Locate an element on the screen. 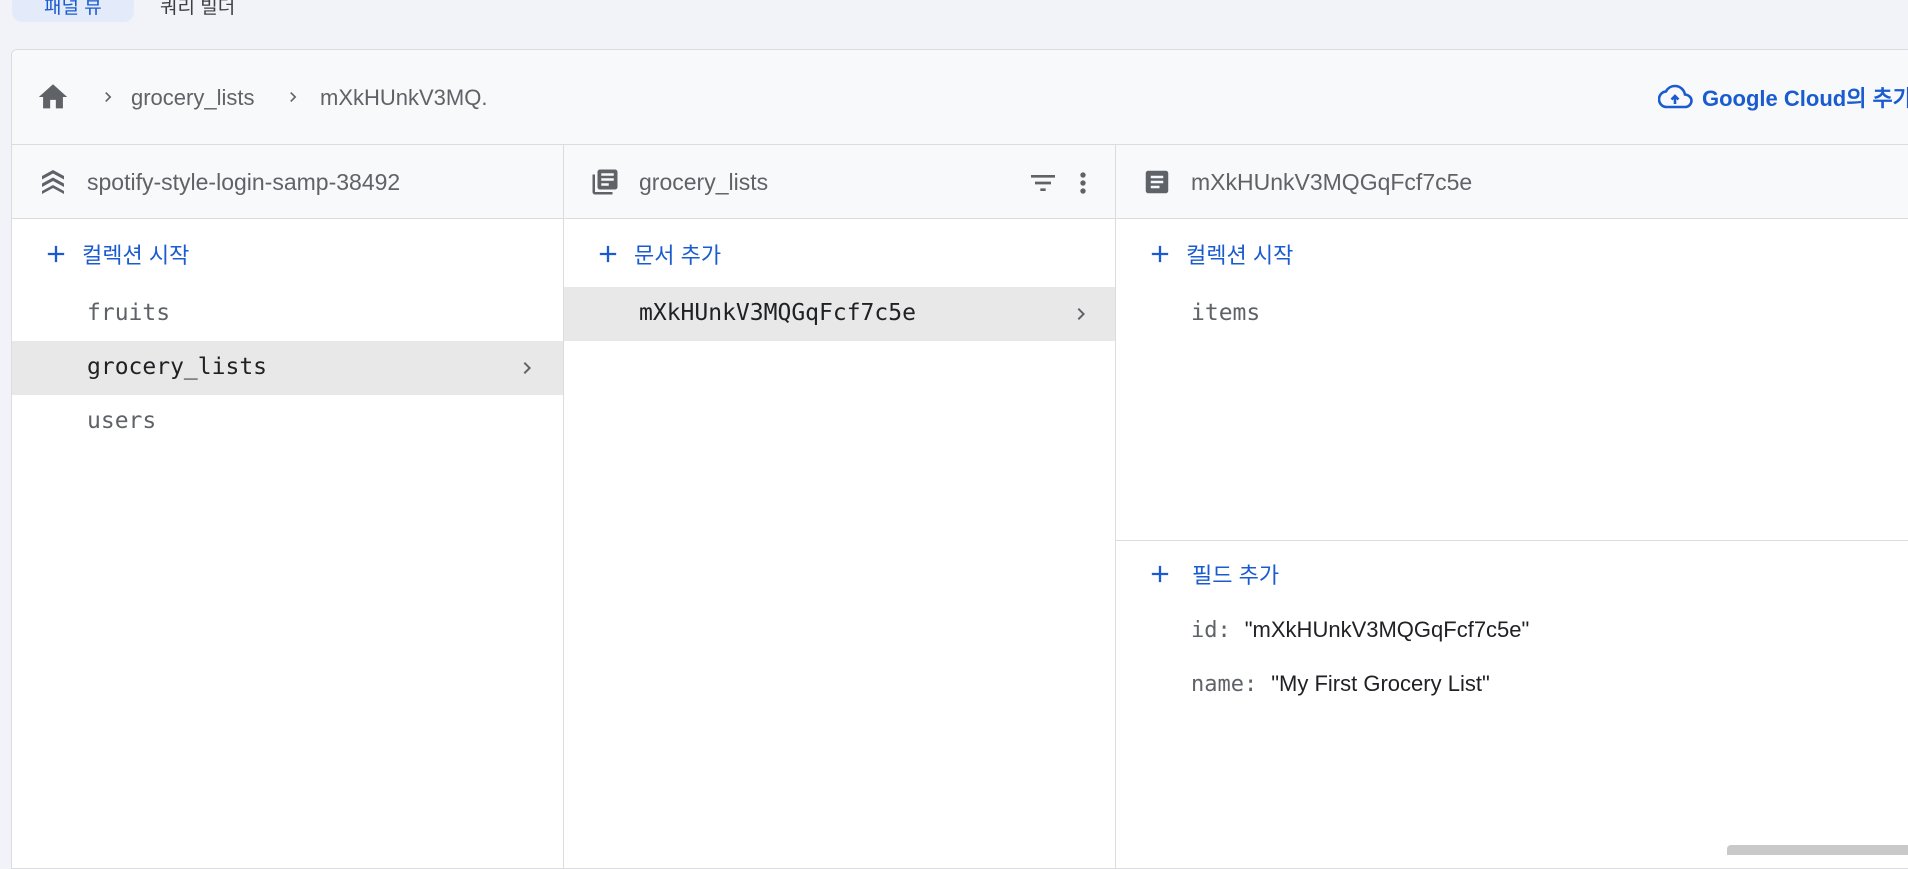 The height and width of the screenshot is (869, 1908). list-item-label: users is located at coordinates (122, 421).